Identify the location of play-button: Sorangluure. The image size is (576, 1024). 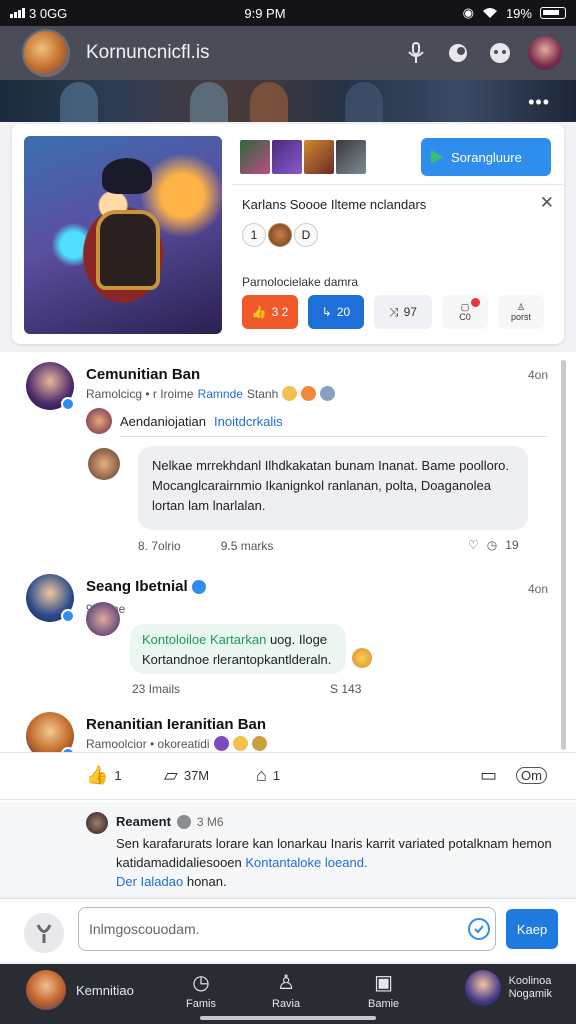
(486, 157).